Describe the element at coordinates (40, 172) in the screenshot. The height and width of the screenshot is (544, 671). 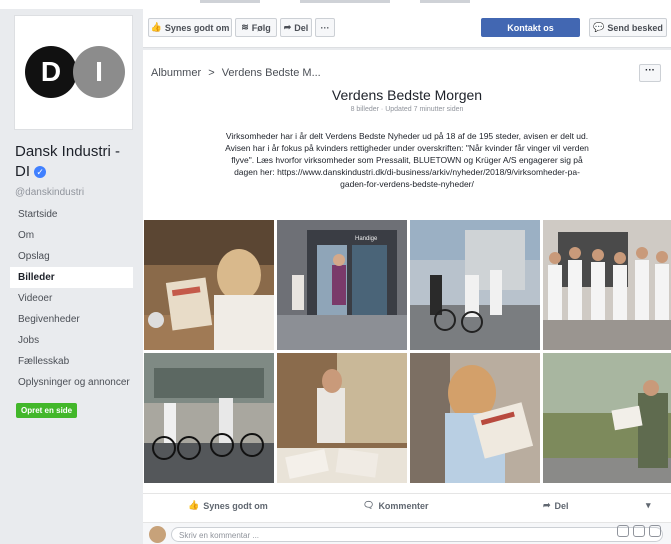
I see `verified-icon: ✓` at that location.